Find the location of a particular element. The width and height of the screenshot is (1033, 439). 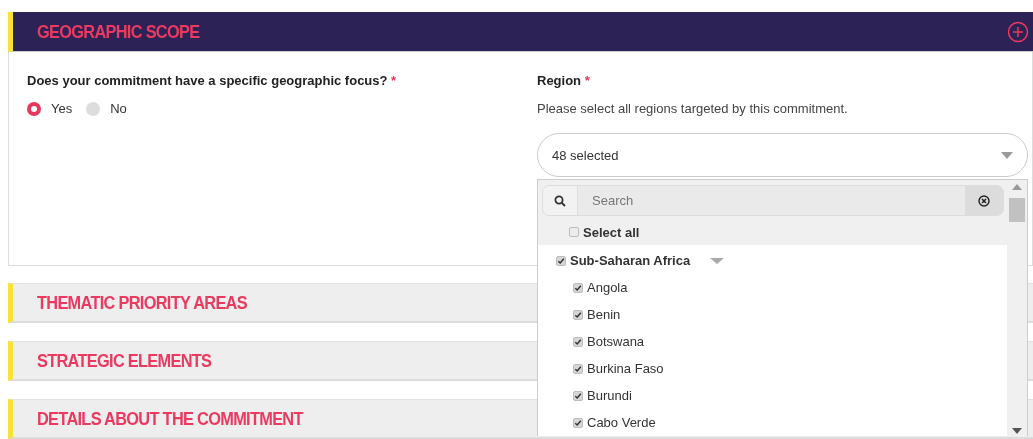

section-title: GEOGRAPHIC SCOPE is located at coordinates (118, 31).